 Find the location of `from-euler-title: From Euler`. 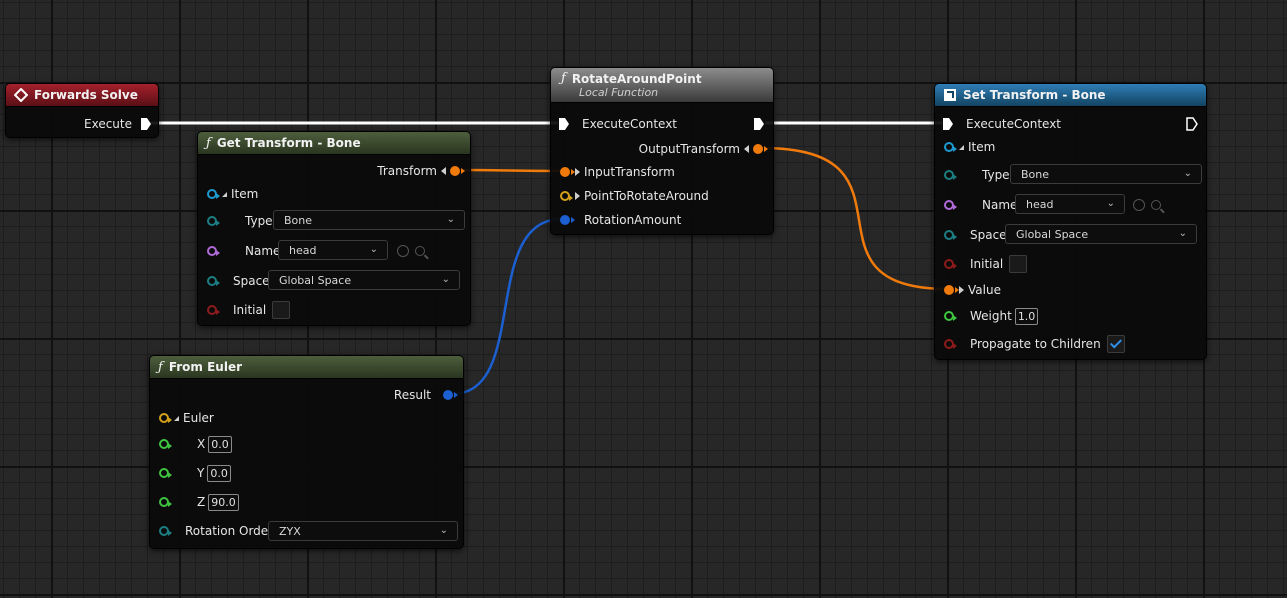

from-euler-title: From Euler is located at coordinates (205, 367).